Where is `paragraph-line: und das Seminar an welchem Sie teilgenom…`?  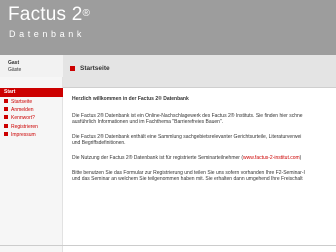 paragraph-line: und das Seminar an welchem Sie teilgenom… is located at coordinates (187, 179).